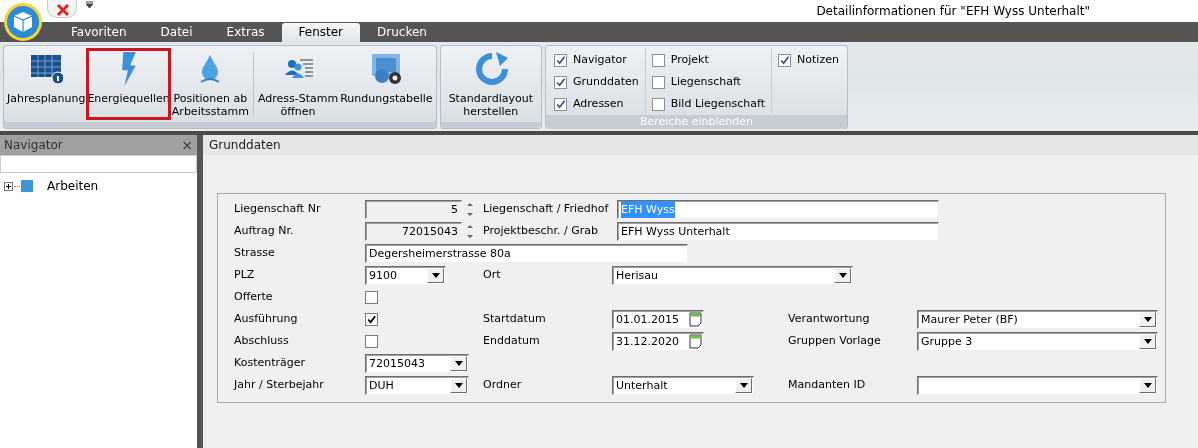 The height and width of the screenshot is (448, 1198). What do you see at coordinates (98, 186) in the screenshot?
I see `tree-item: Arbeiten` at bounding box center [98, 186].